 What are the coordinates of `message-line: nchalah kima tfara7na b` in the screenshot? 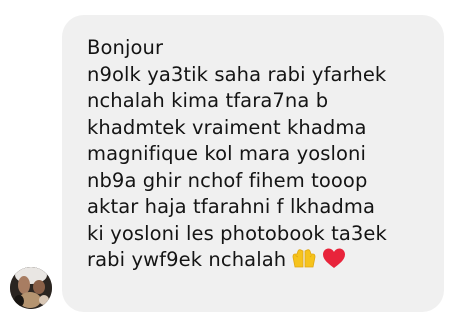 It's located at (208, 100).